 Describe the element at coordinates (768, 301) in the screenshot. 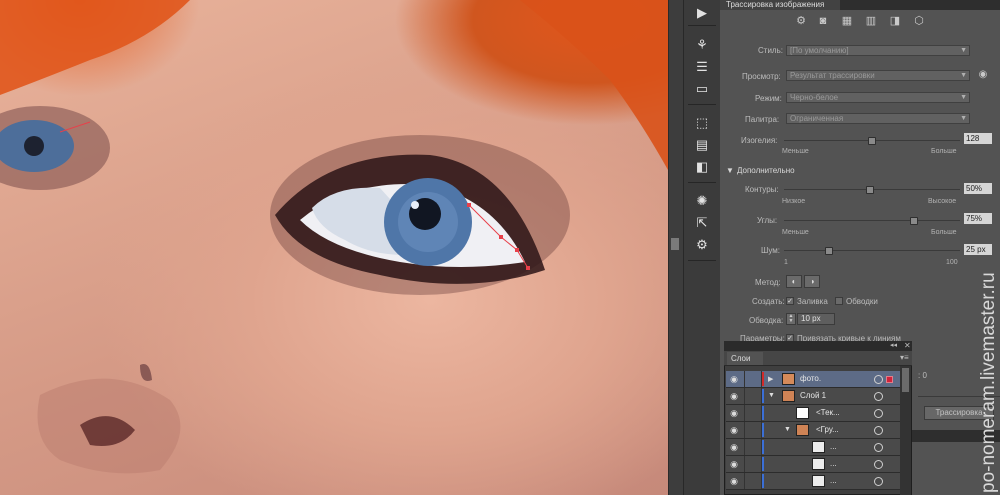

I see `create-label: Создать:` at that location.